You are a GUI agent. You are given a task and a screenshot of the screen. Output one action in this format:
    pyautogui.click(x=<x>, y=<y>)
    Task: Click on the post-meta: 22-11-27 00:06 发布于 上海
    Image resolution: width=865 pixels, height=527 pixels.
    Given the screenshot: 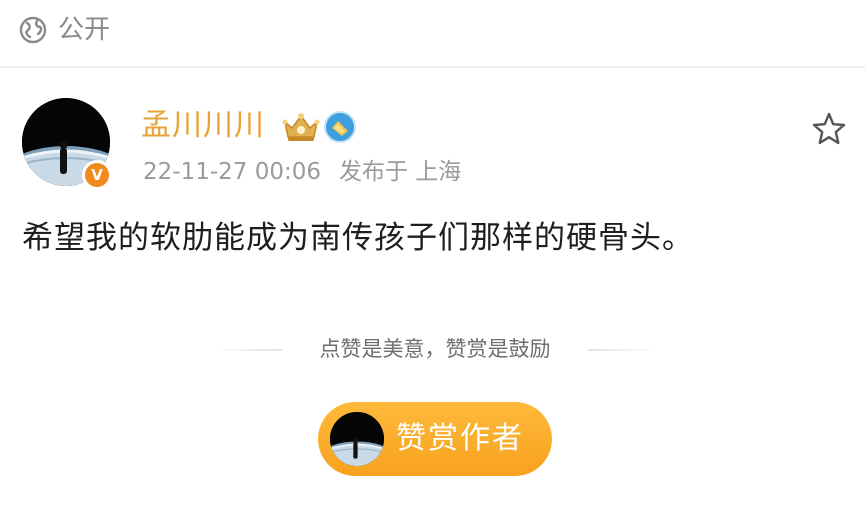 What is the action you would take?
    pyautogui.click(x=302, y=172)
    